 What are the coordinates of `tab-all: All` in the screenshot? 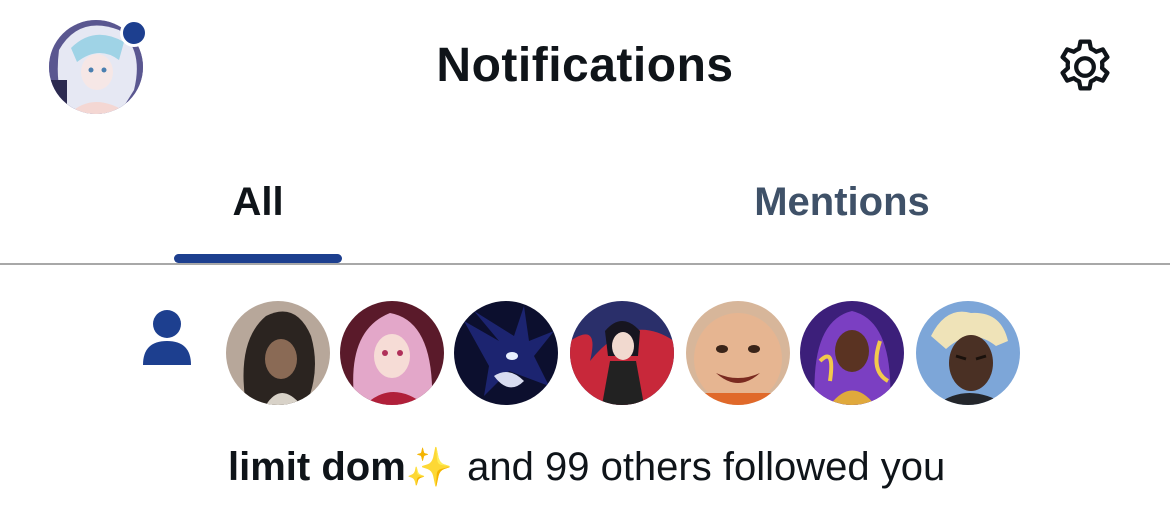 It's located at (258, 202).